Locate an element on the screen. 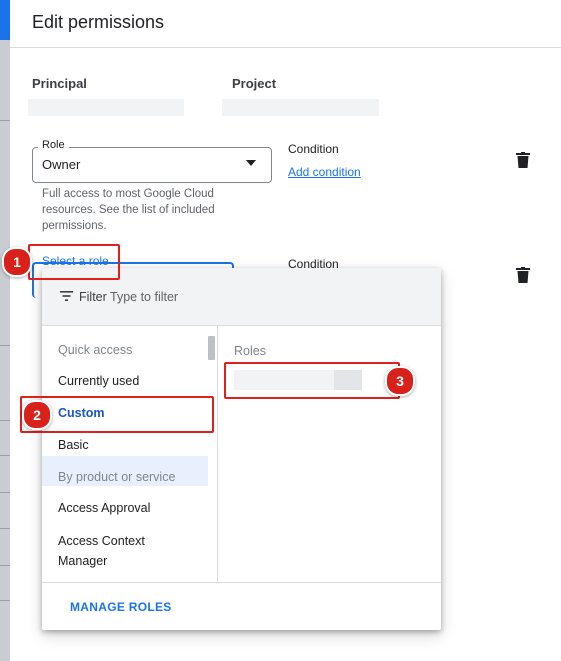  annotation-badge-1: 1 is located at coordinates (17, 262).